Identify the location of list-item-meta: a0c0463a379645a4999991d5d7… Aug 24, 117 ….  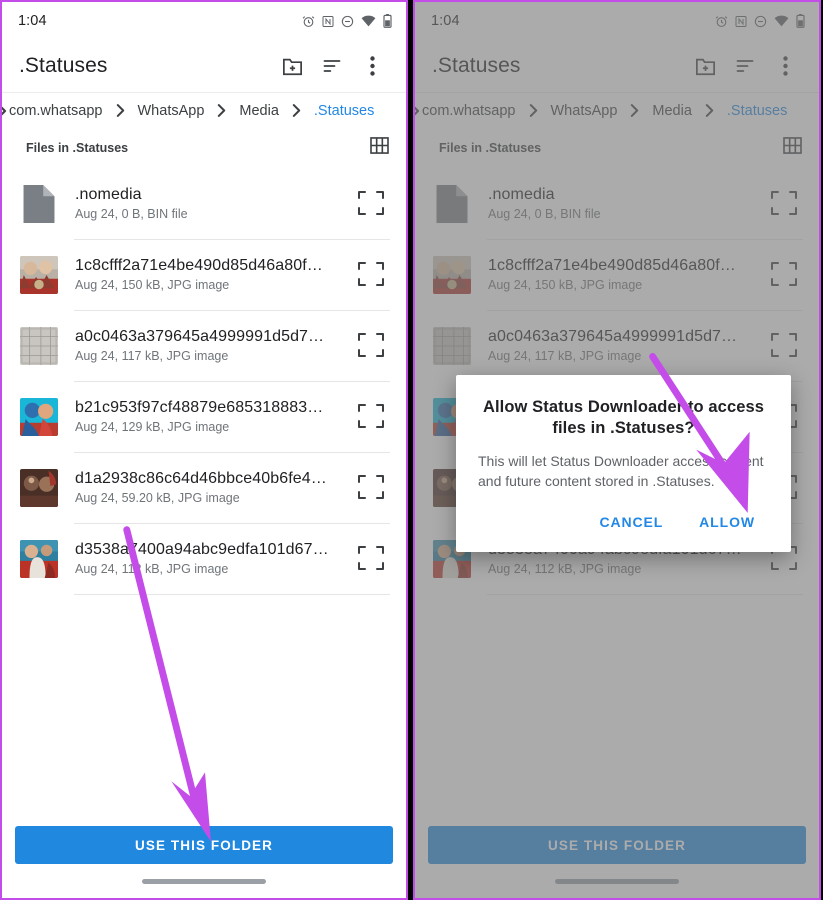
(210, 345).